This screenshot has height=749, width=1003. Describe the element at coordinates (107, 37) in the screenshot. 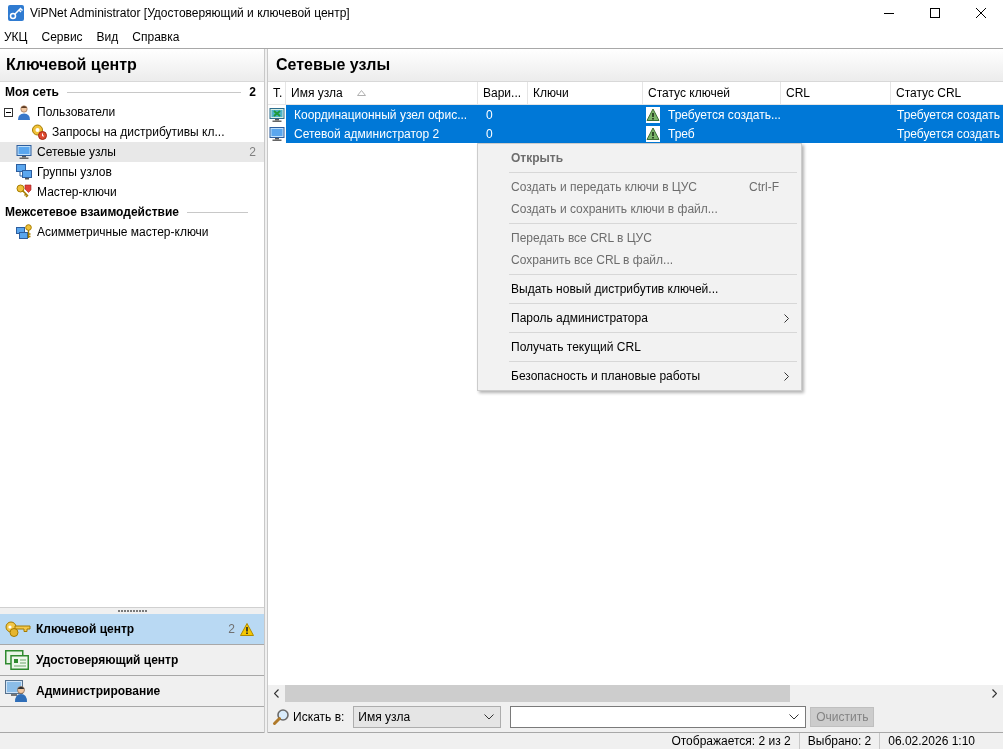

I see `menu-item: Вид` at that location.